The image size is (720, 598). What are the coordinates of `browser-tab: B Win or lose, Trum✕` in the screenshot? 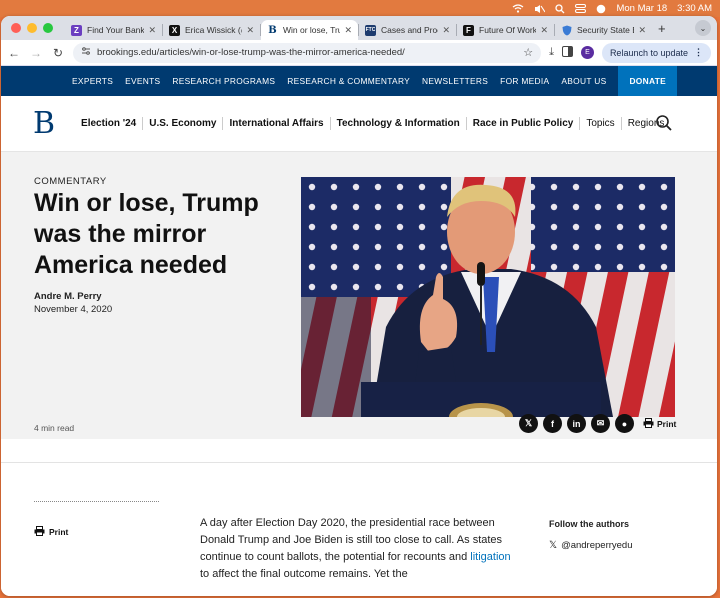 It's located at (309, 30).